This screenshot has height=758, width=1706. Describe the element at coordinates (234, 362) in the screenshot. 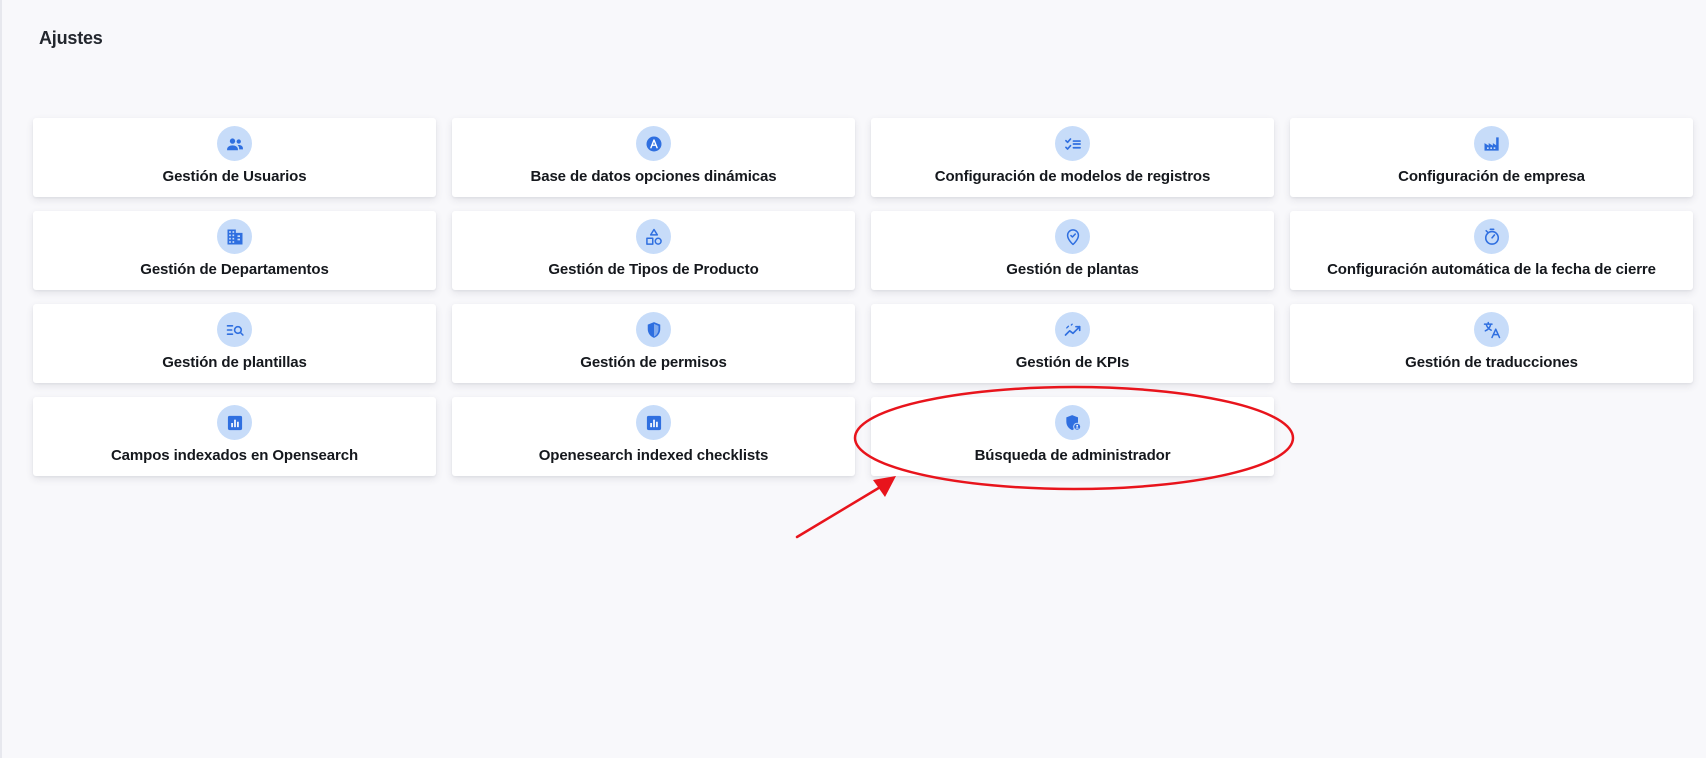

I see `card-label: Gestión de plantillas` at that location.